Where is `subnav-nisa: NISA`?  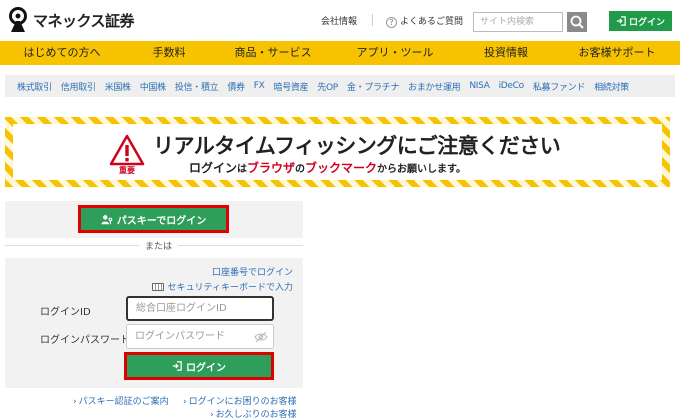
subnav-nisa: NISA is located at coordinates (479, 86).